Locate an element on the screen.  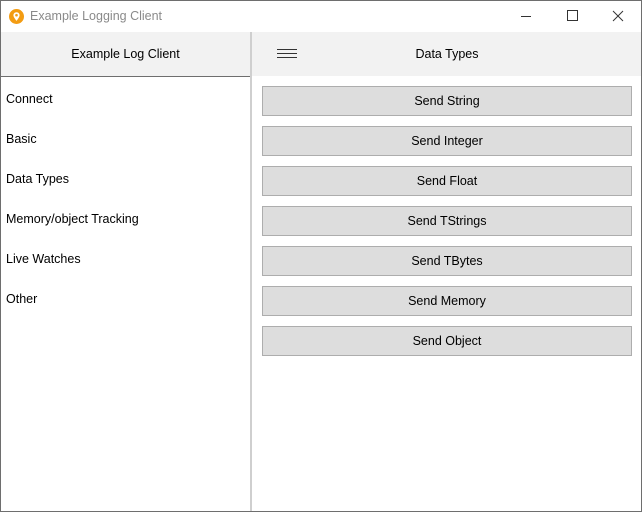
sidebar-item-label: Memory/object Tracking is located at coordinates (72, 219).